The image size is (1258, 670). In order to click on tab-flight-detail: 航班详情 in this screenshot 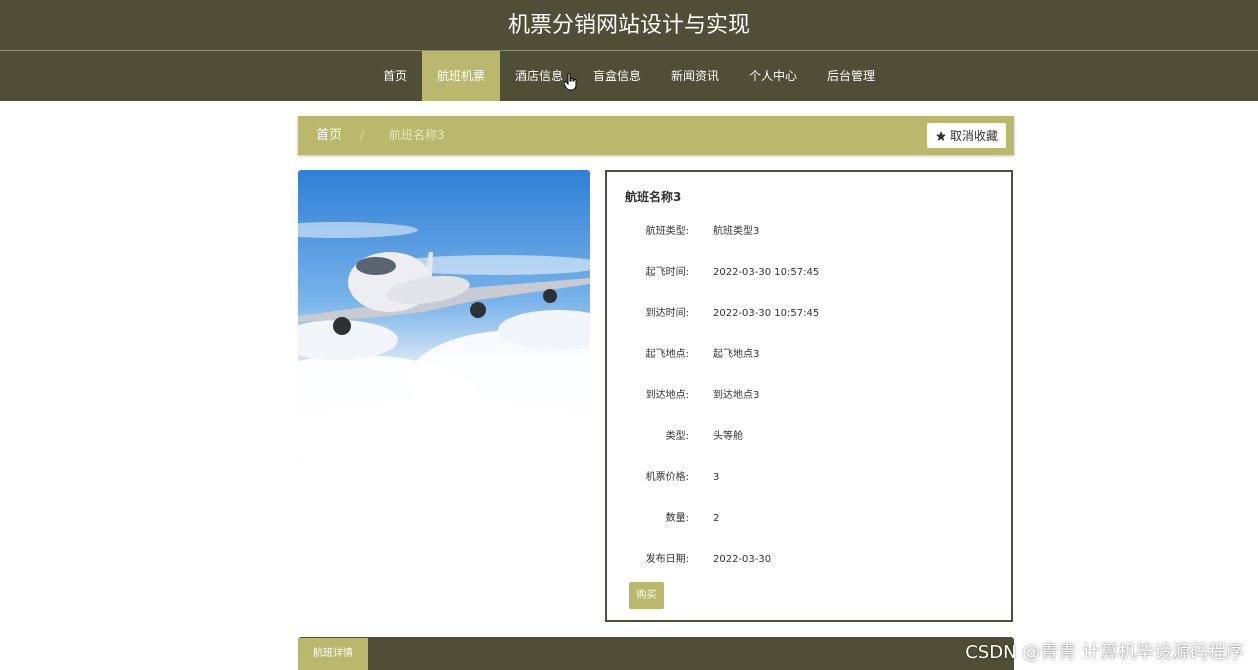, I will do `click(333, 654)`.